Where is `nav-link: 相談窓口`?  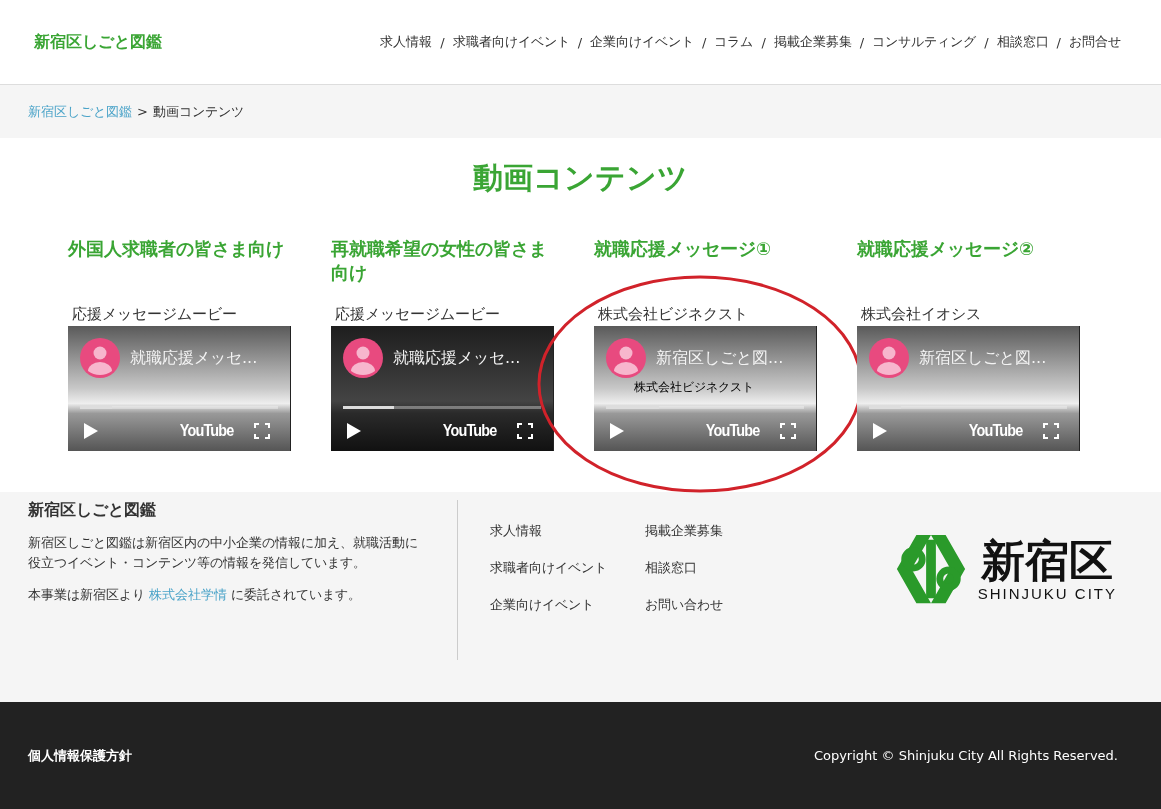
nav-link: 相談窓口 is located at coordinates (1022, 42).